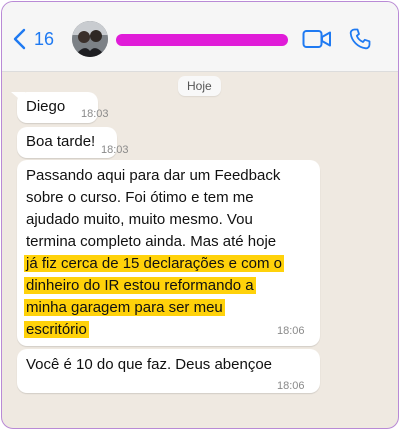  What do you see at coordinates (18, 98) in the screenshot?
I see `bubble-tail` at bounding box center [18, 98].